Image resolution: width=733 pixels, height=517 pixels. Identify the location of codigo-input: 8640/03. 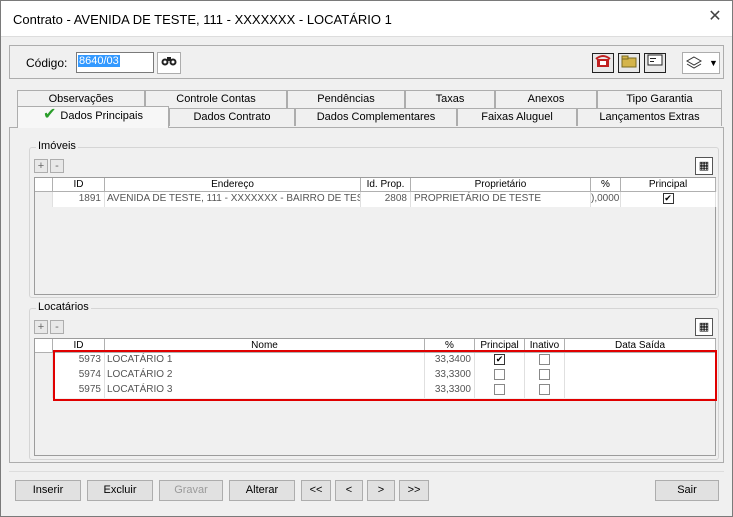
(115, 62).